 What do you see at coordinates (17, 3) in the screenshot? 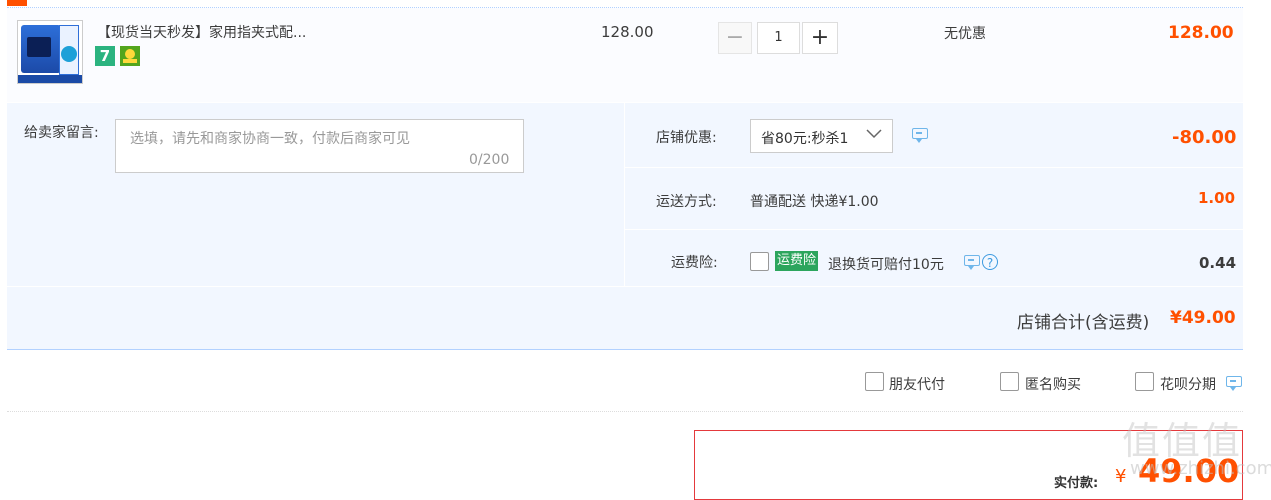
I see `order-corner-tab` at bounding box center [17, 3].